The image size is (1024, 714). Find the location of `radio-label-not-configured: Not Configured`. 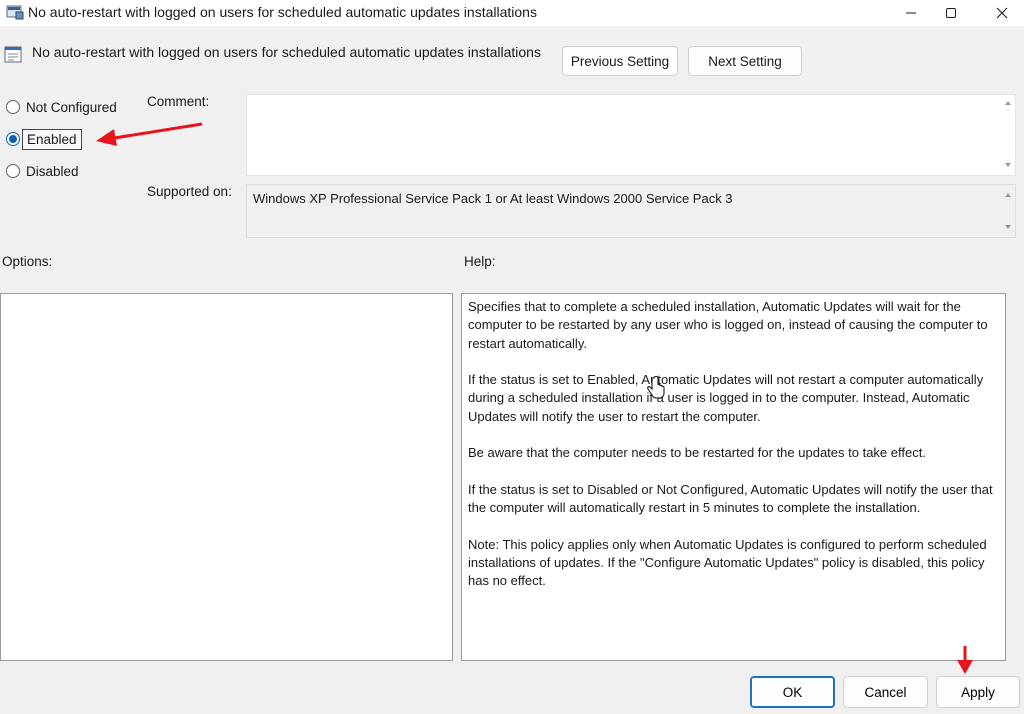

radio-label-not-configured: Not Configured is located at coordinates (71, 107).